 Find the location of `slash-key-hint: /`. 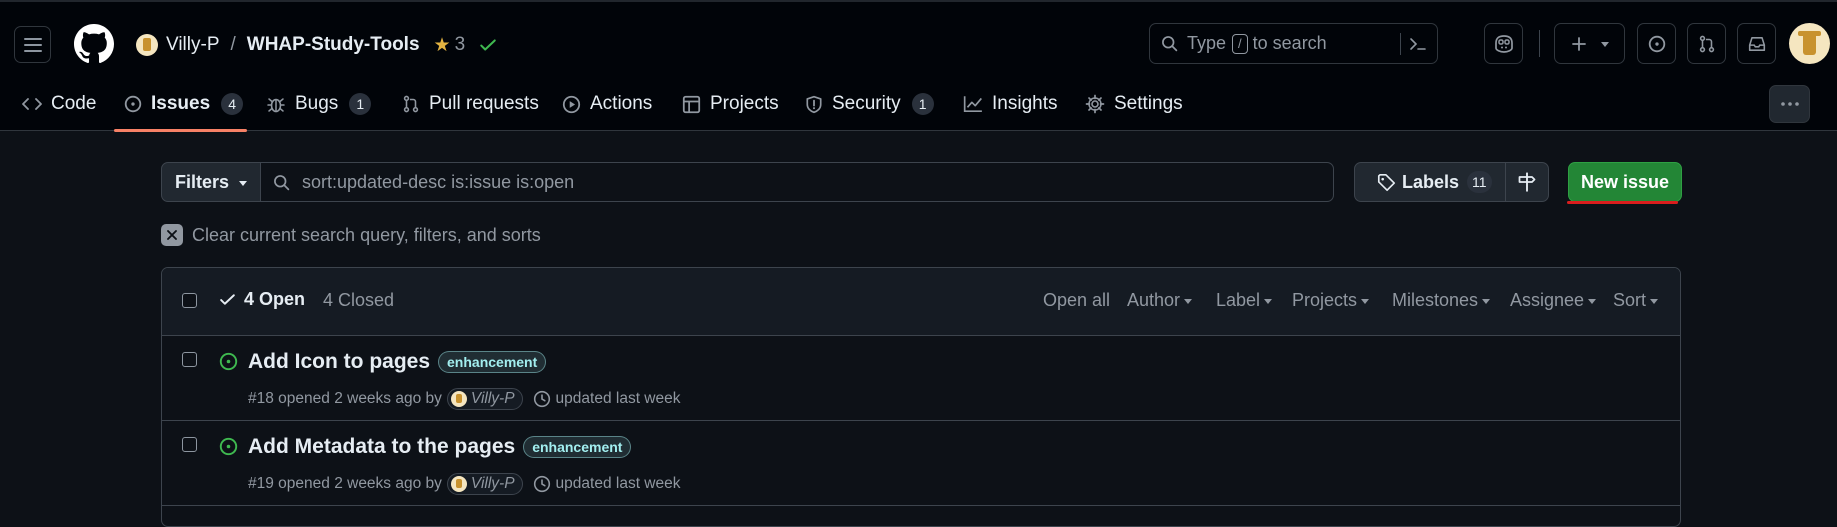

slash-key-hint: / is located at coordinates (1240, 43).